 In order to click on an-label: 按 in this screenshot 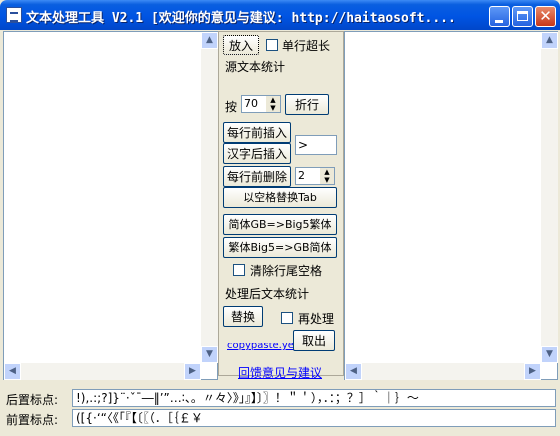, I will do `click(231, 107)`.